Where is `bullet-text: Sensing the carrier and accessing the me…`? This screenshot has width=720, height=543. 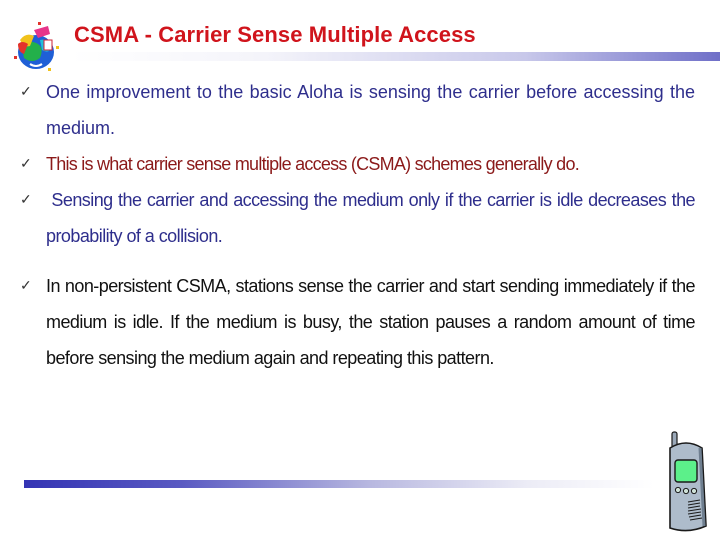 bullet-text: Sensing the carrier and accessing the me… is located at coordinates (373, 218).